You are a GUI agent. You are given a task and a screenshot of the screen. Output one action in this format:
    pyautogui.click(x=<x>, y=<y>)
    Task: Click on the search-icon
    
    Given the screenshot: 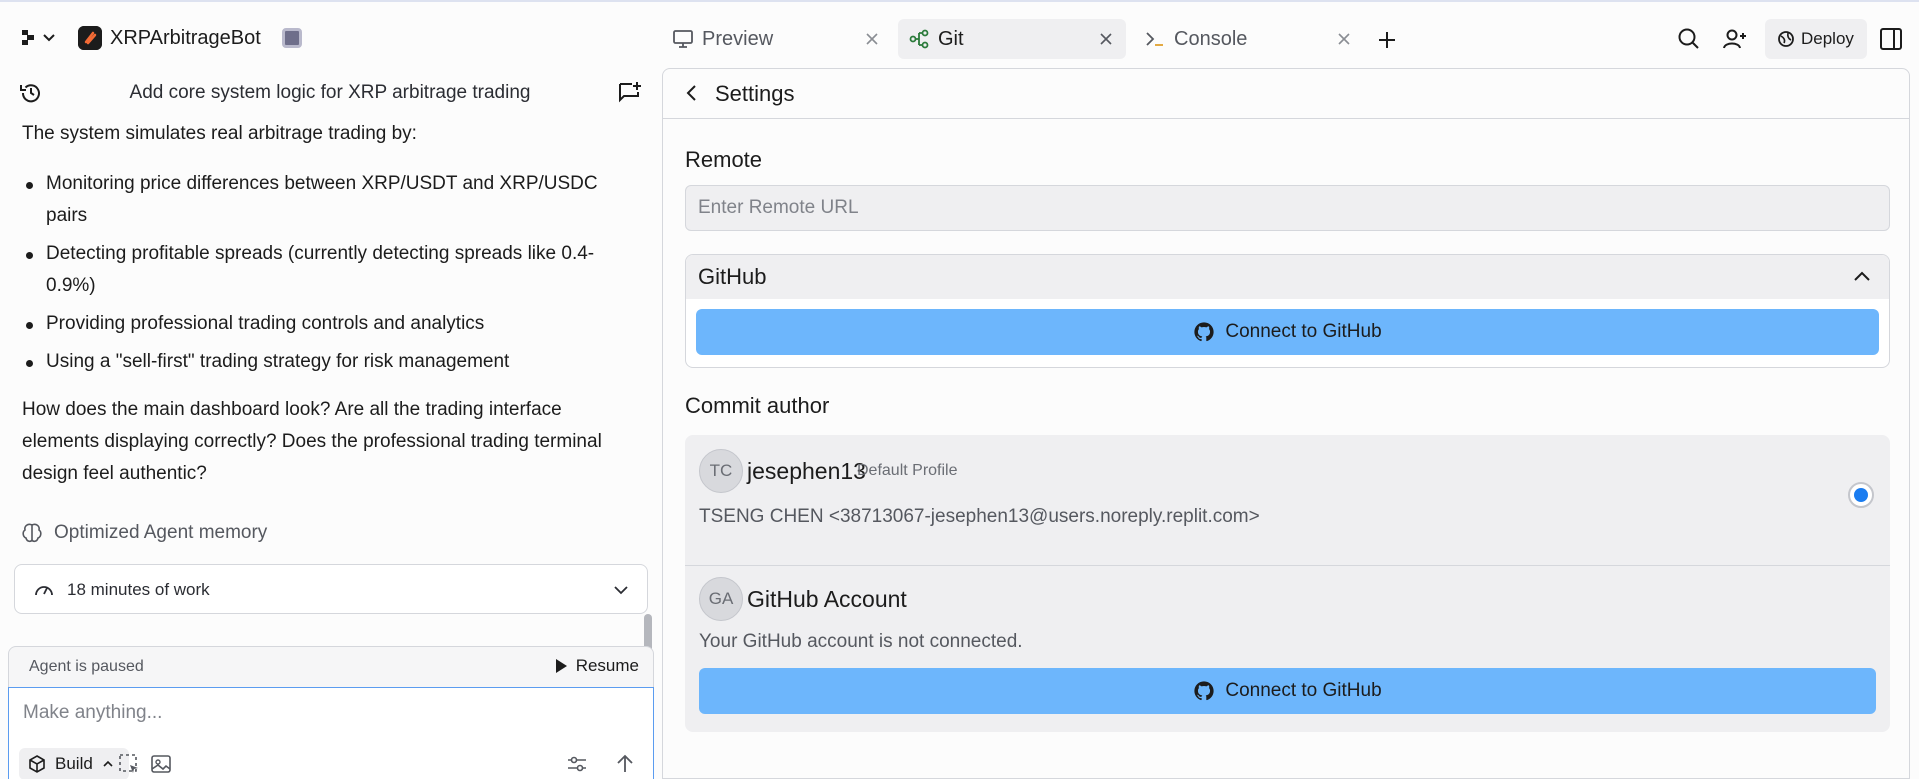 What is the action you would take?
    pyautogui.click(x=1688, y=38)
    